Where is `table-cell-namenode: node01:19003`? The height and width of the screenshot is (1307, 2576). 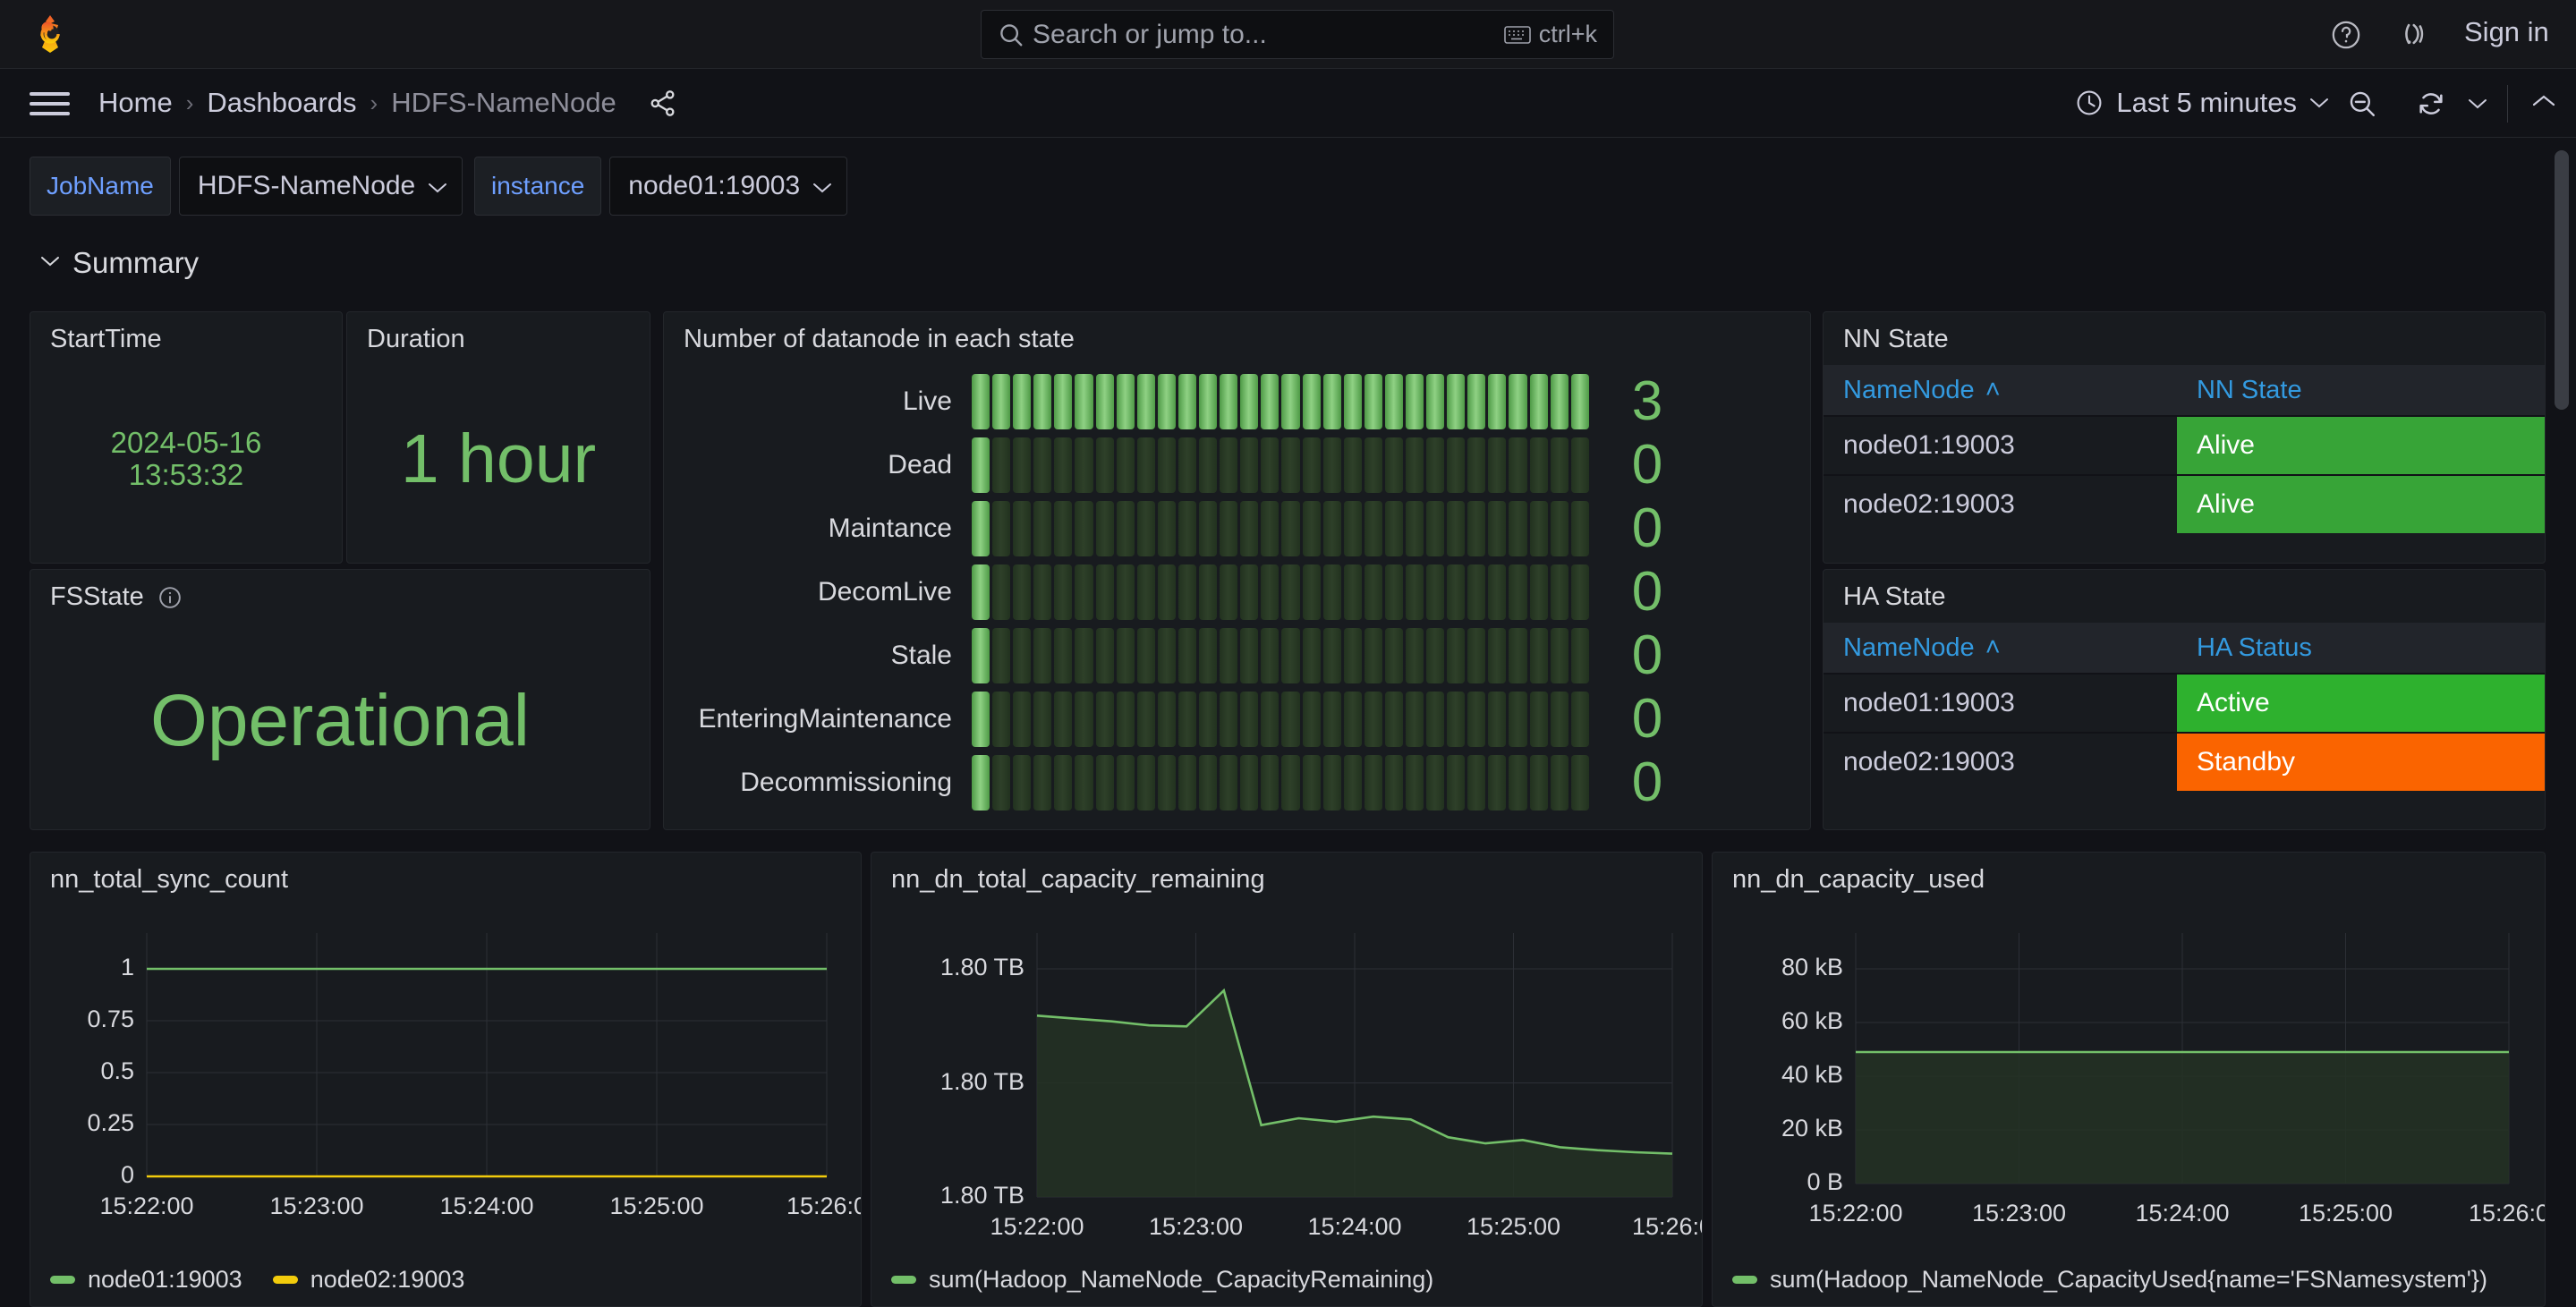 table-cell-namenode: node01:19003 is located at coordinates (1929, 702).